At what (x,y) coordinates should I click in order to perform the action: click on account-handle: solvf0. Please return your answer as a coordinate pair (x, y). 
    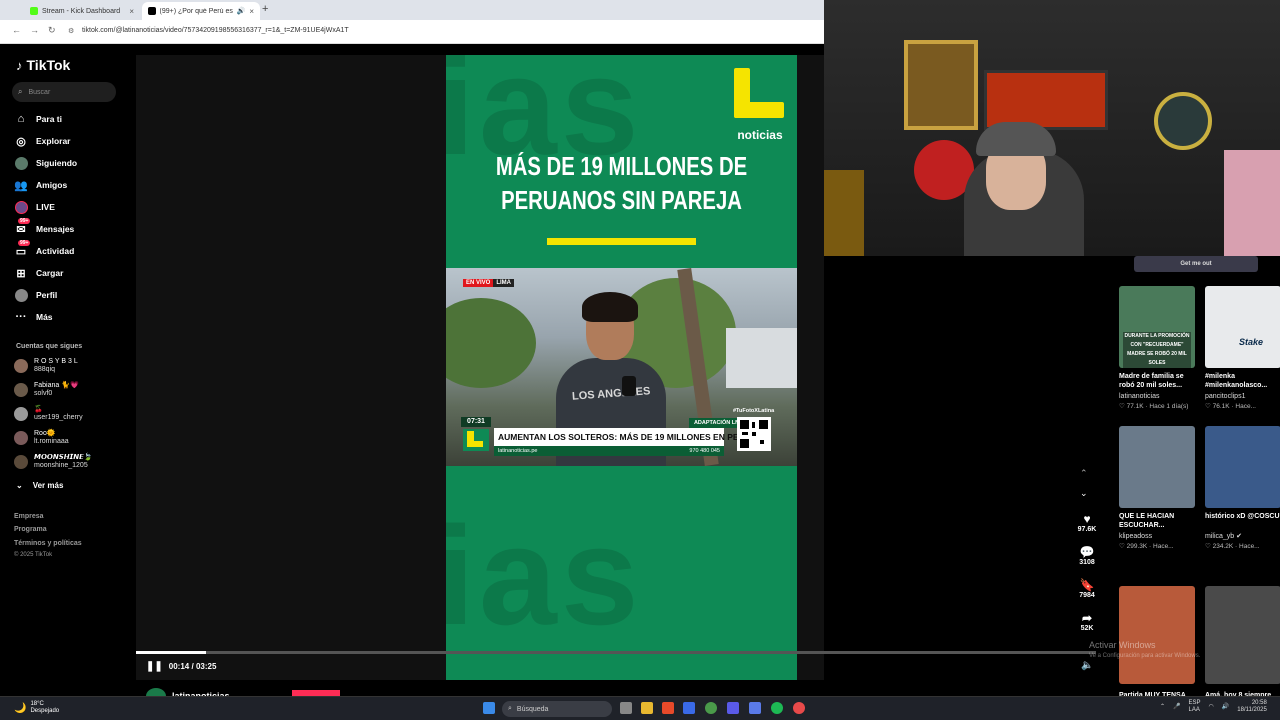
    Looking at the image, I should click on (43, 393).